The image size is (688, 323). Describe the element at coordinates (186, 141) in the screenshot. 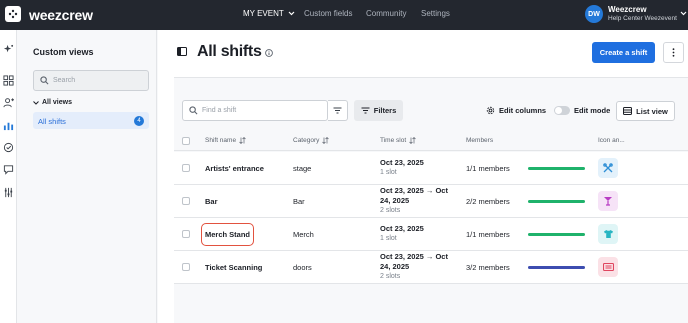

I see `select-all-checkbox` at that location.